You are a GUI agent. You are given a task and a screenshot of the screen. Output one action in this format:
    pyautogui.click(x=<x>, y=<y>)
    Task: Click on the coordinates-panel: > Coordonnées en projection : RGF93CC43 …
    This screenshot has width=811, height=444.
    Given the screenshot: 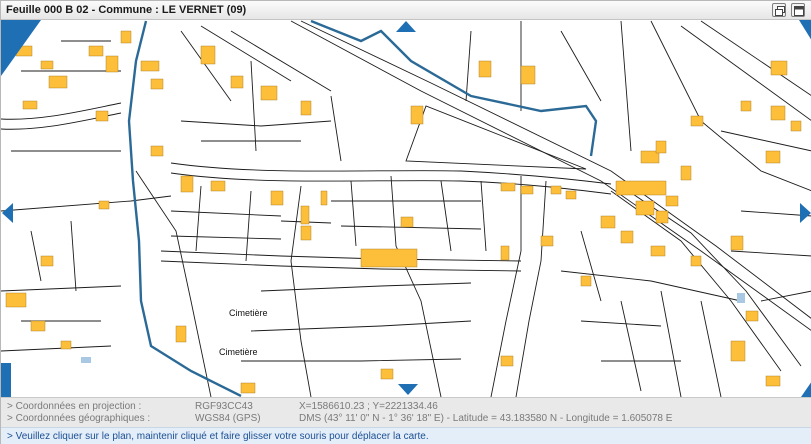 What is the action you would take?
    pyautogui.click(x=406, y=412)
    